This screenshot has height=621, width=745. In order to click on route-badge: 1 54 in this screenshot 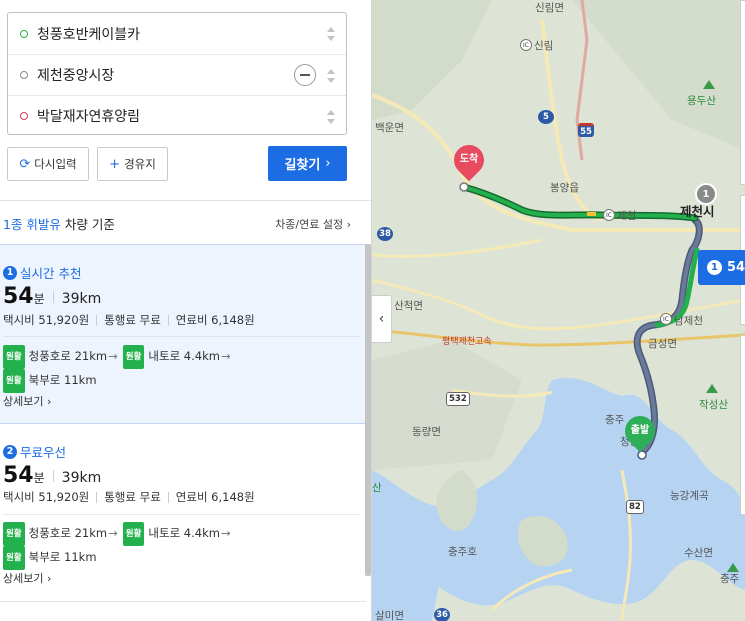, I will do `click(721, 267)`.